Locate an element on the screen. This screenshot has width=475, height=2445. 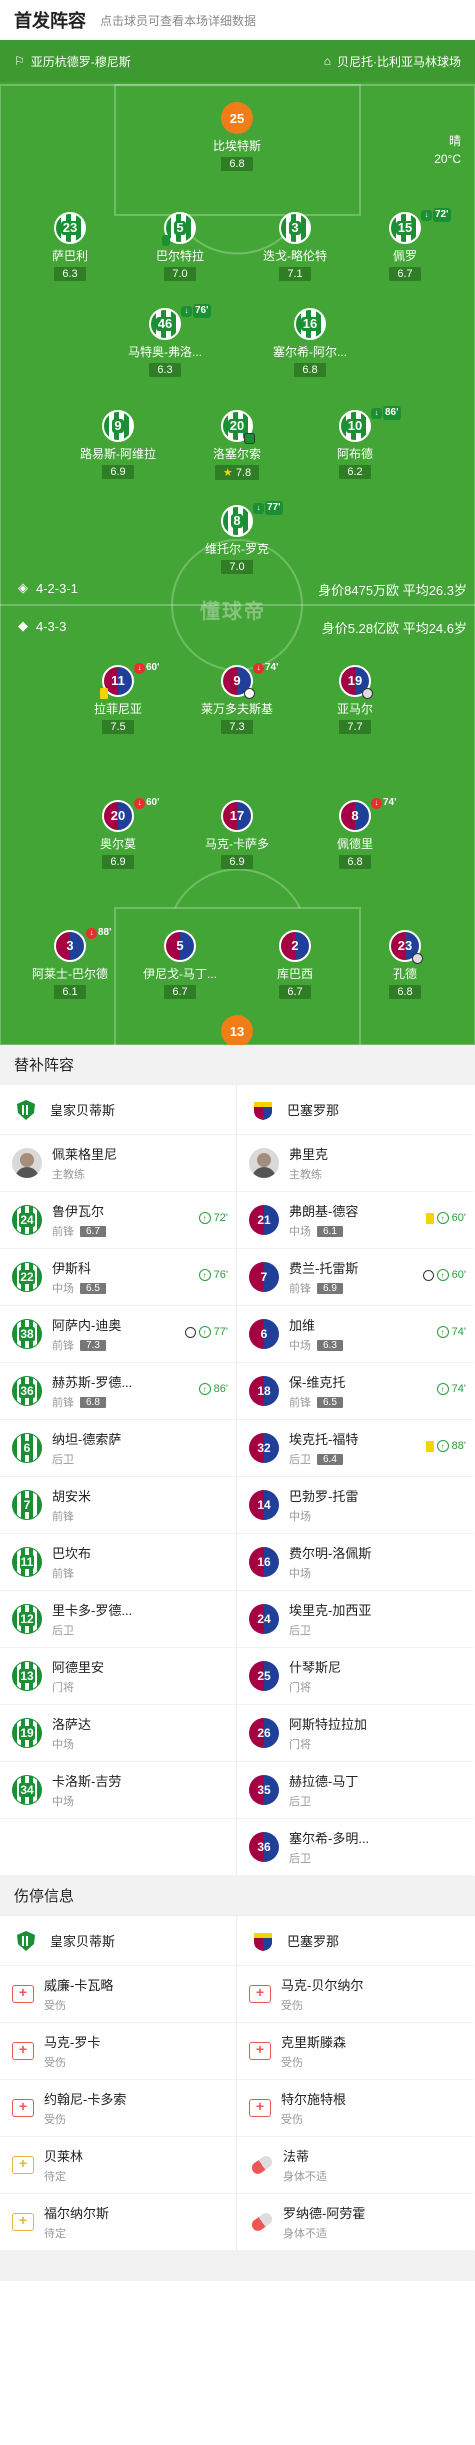
sub-minute: 88' is located at coordinates (105, 932).